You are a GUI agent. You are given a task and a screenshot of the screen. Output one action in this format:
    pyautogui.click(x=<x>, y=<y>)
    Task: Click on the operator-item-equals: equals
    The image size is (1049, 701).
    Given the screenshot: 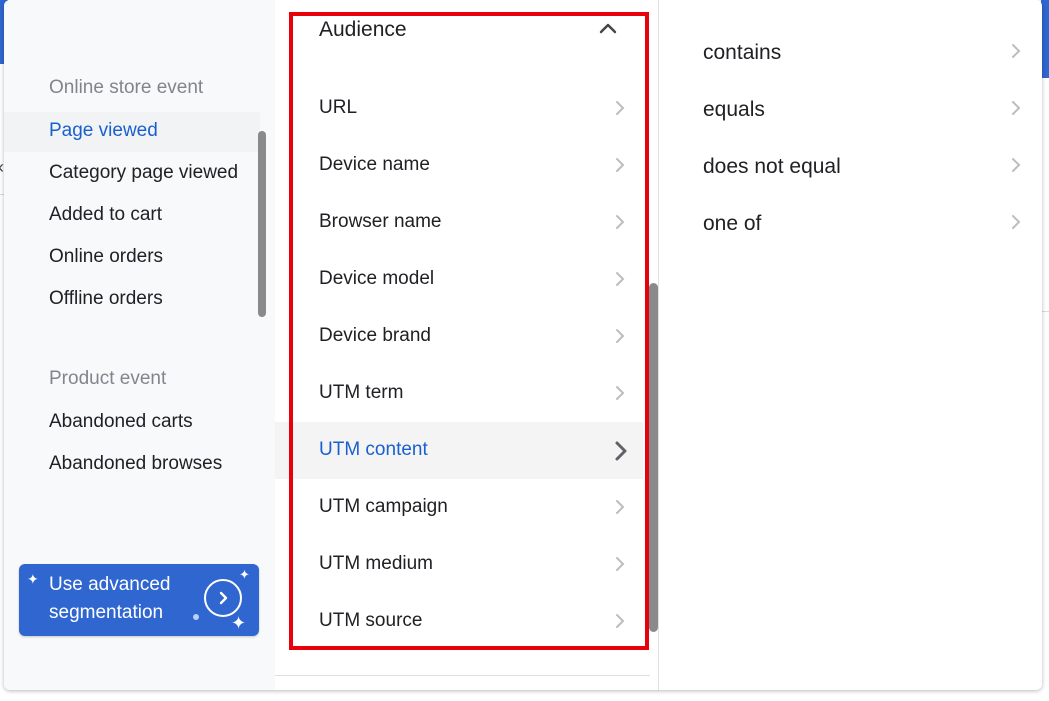 What is the action you would take?
    pyautogui.click(x=849, y=109)
    